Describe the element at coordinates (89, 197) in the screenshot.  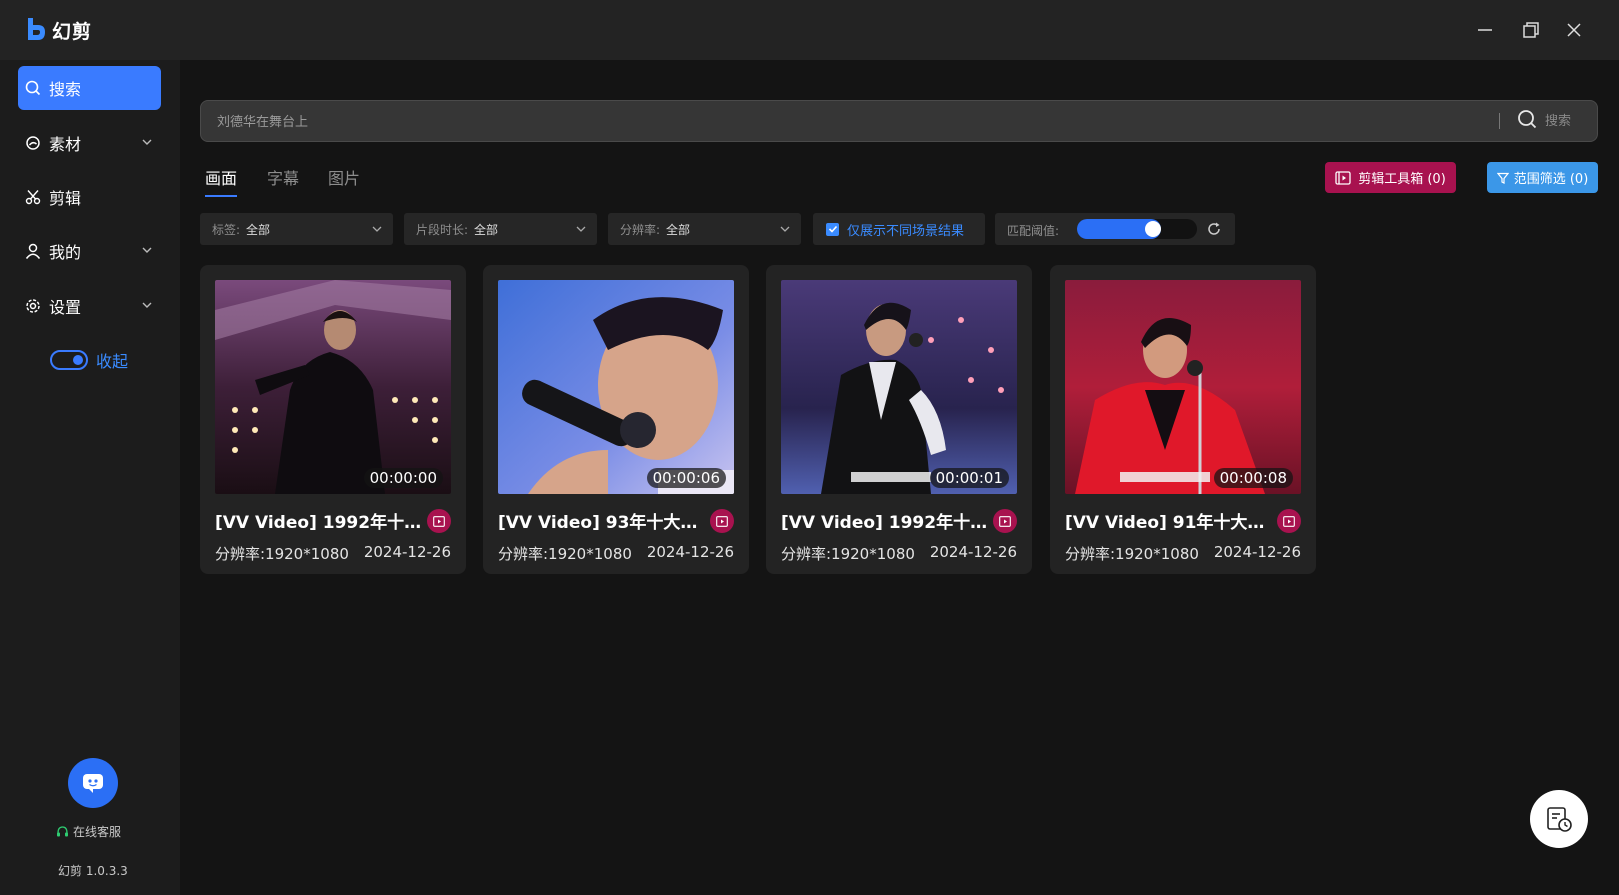
I see `sidebar-item-edit: 剪辑` at that location.